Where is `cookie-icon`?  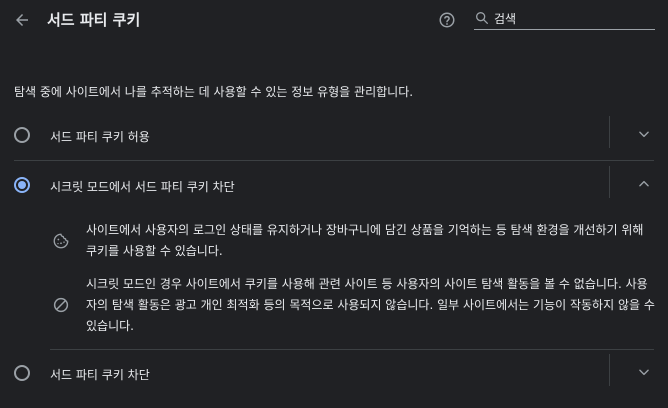
cookie-icon is located at coordinates (61, 241).